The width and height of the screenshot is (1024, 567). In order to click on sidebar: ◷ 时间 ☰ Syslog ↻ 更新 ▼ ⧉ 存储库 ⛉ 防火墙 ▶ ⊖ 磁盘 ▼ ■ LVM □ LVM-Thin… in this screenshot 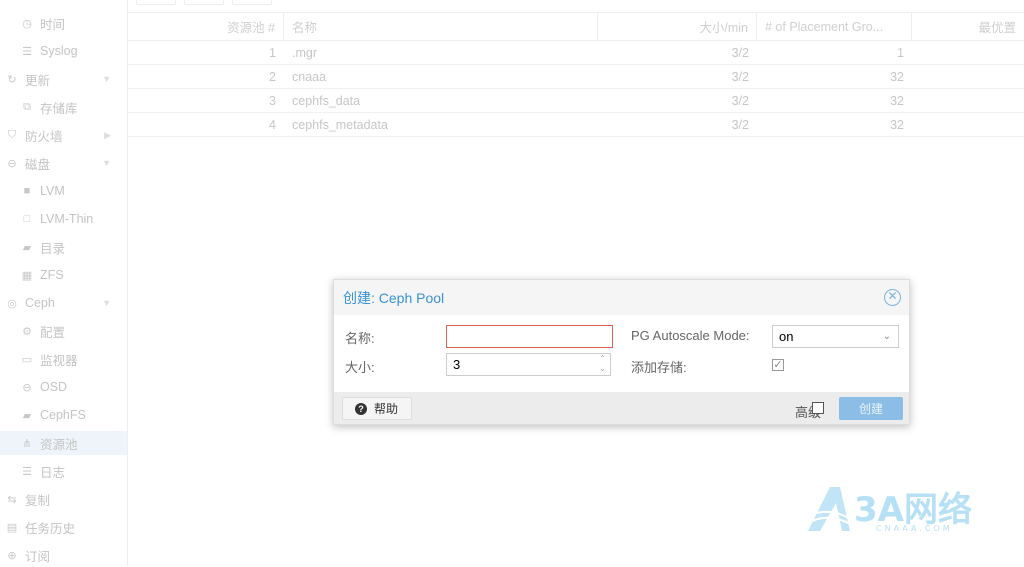, I will do `click(64, 283)`.